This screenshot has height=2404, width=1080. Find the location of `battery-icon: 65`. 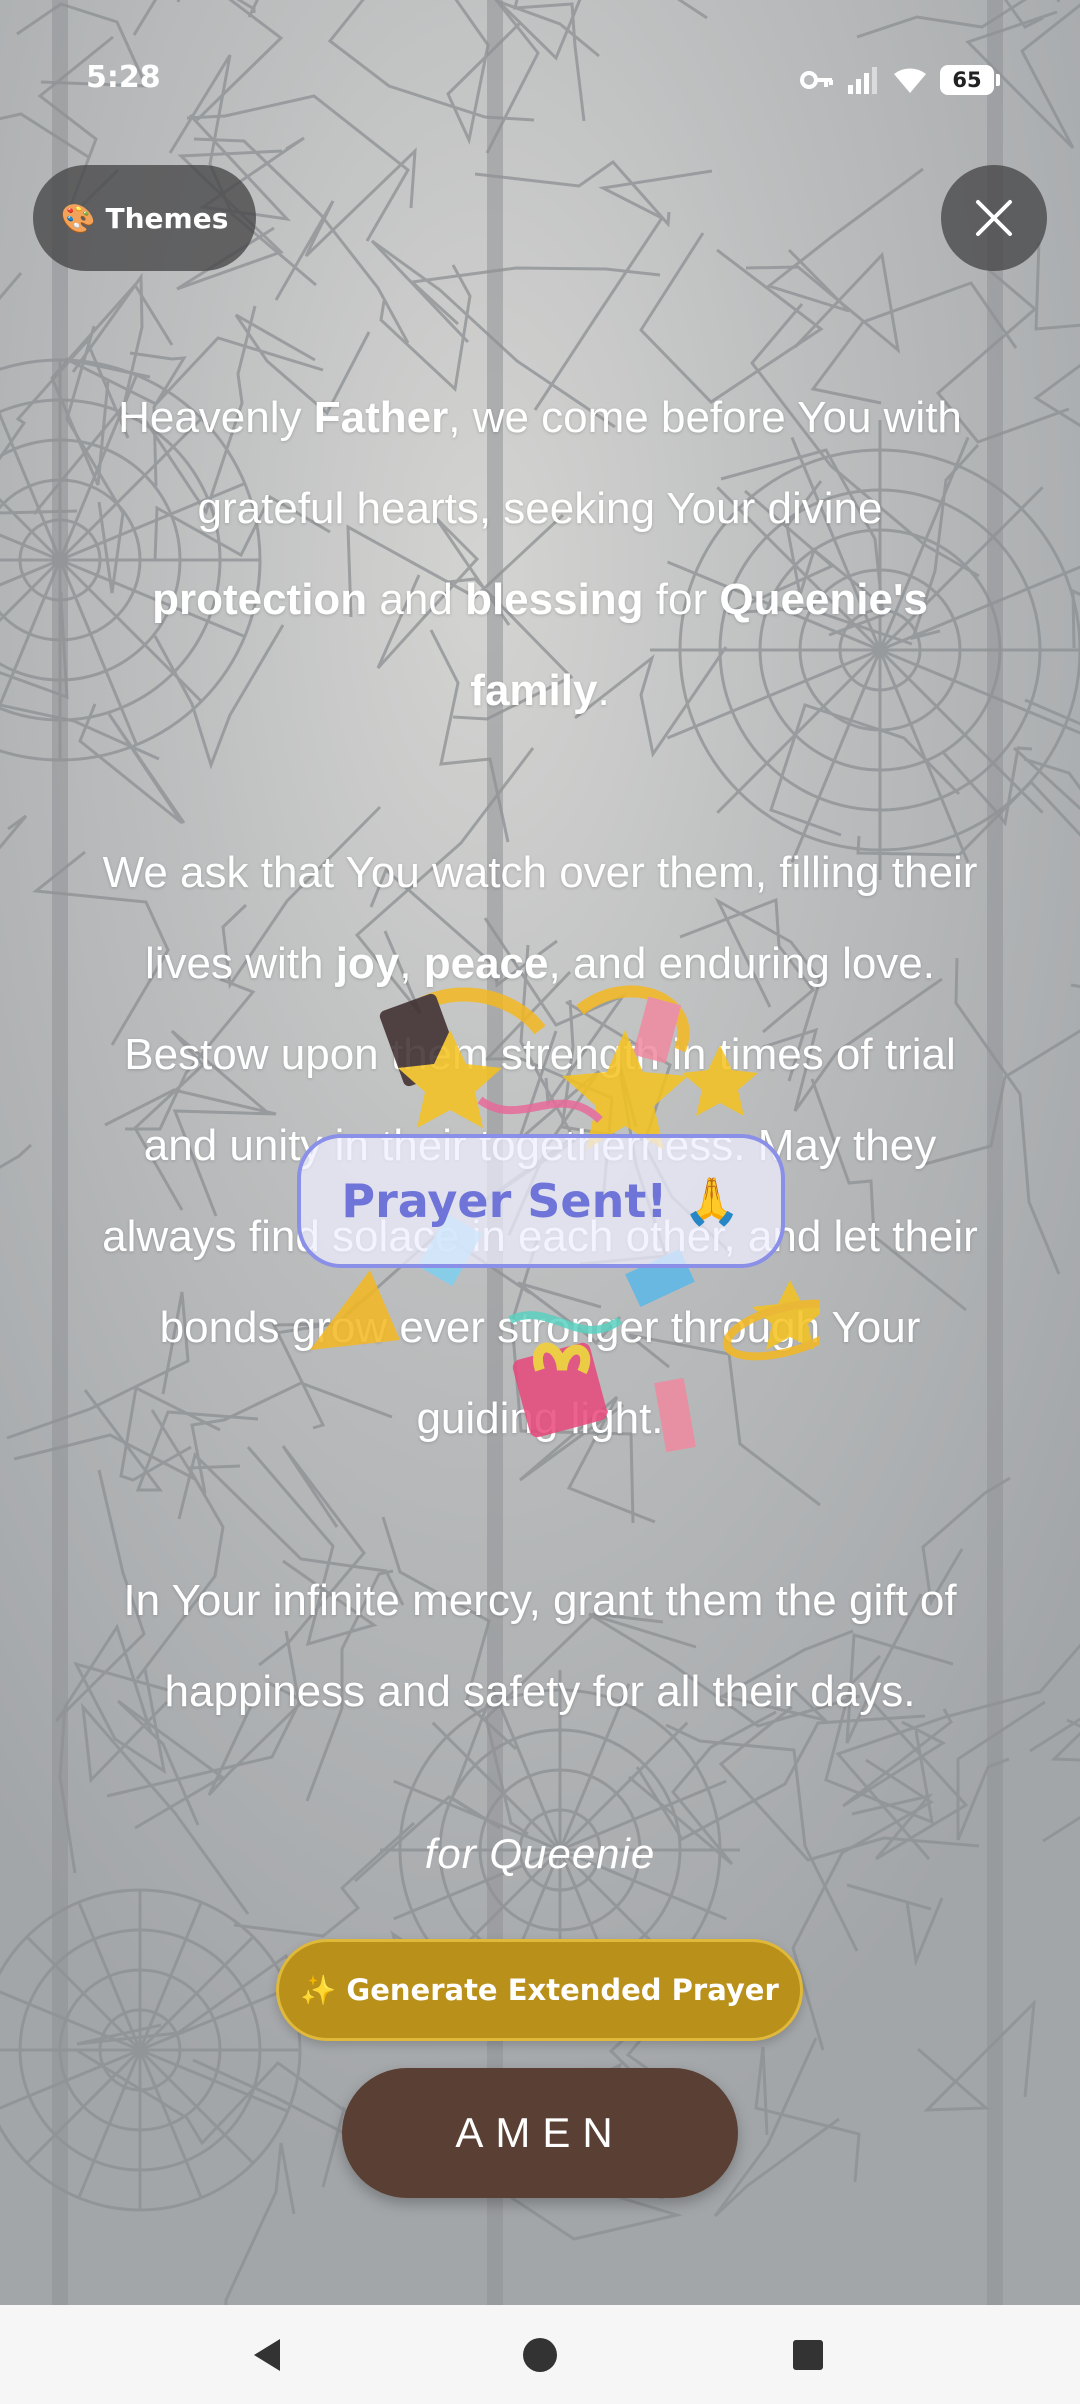

battery-icon: 65 is located at coordinates (970, 80).